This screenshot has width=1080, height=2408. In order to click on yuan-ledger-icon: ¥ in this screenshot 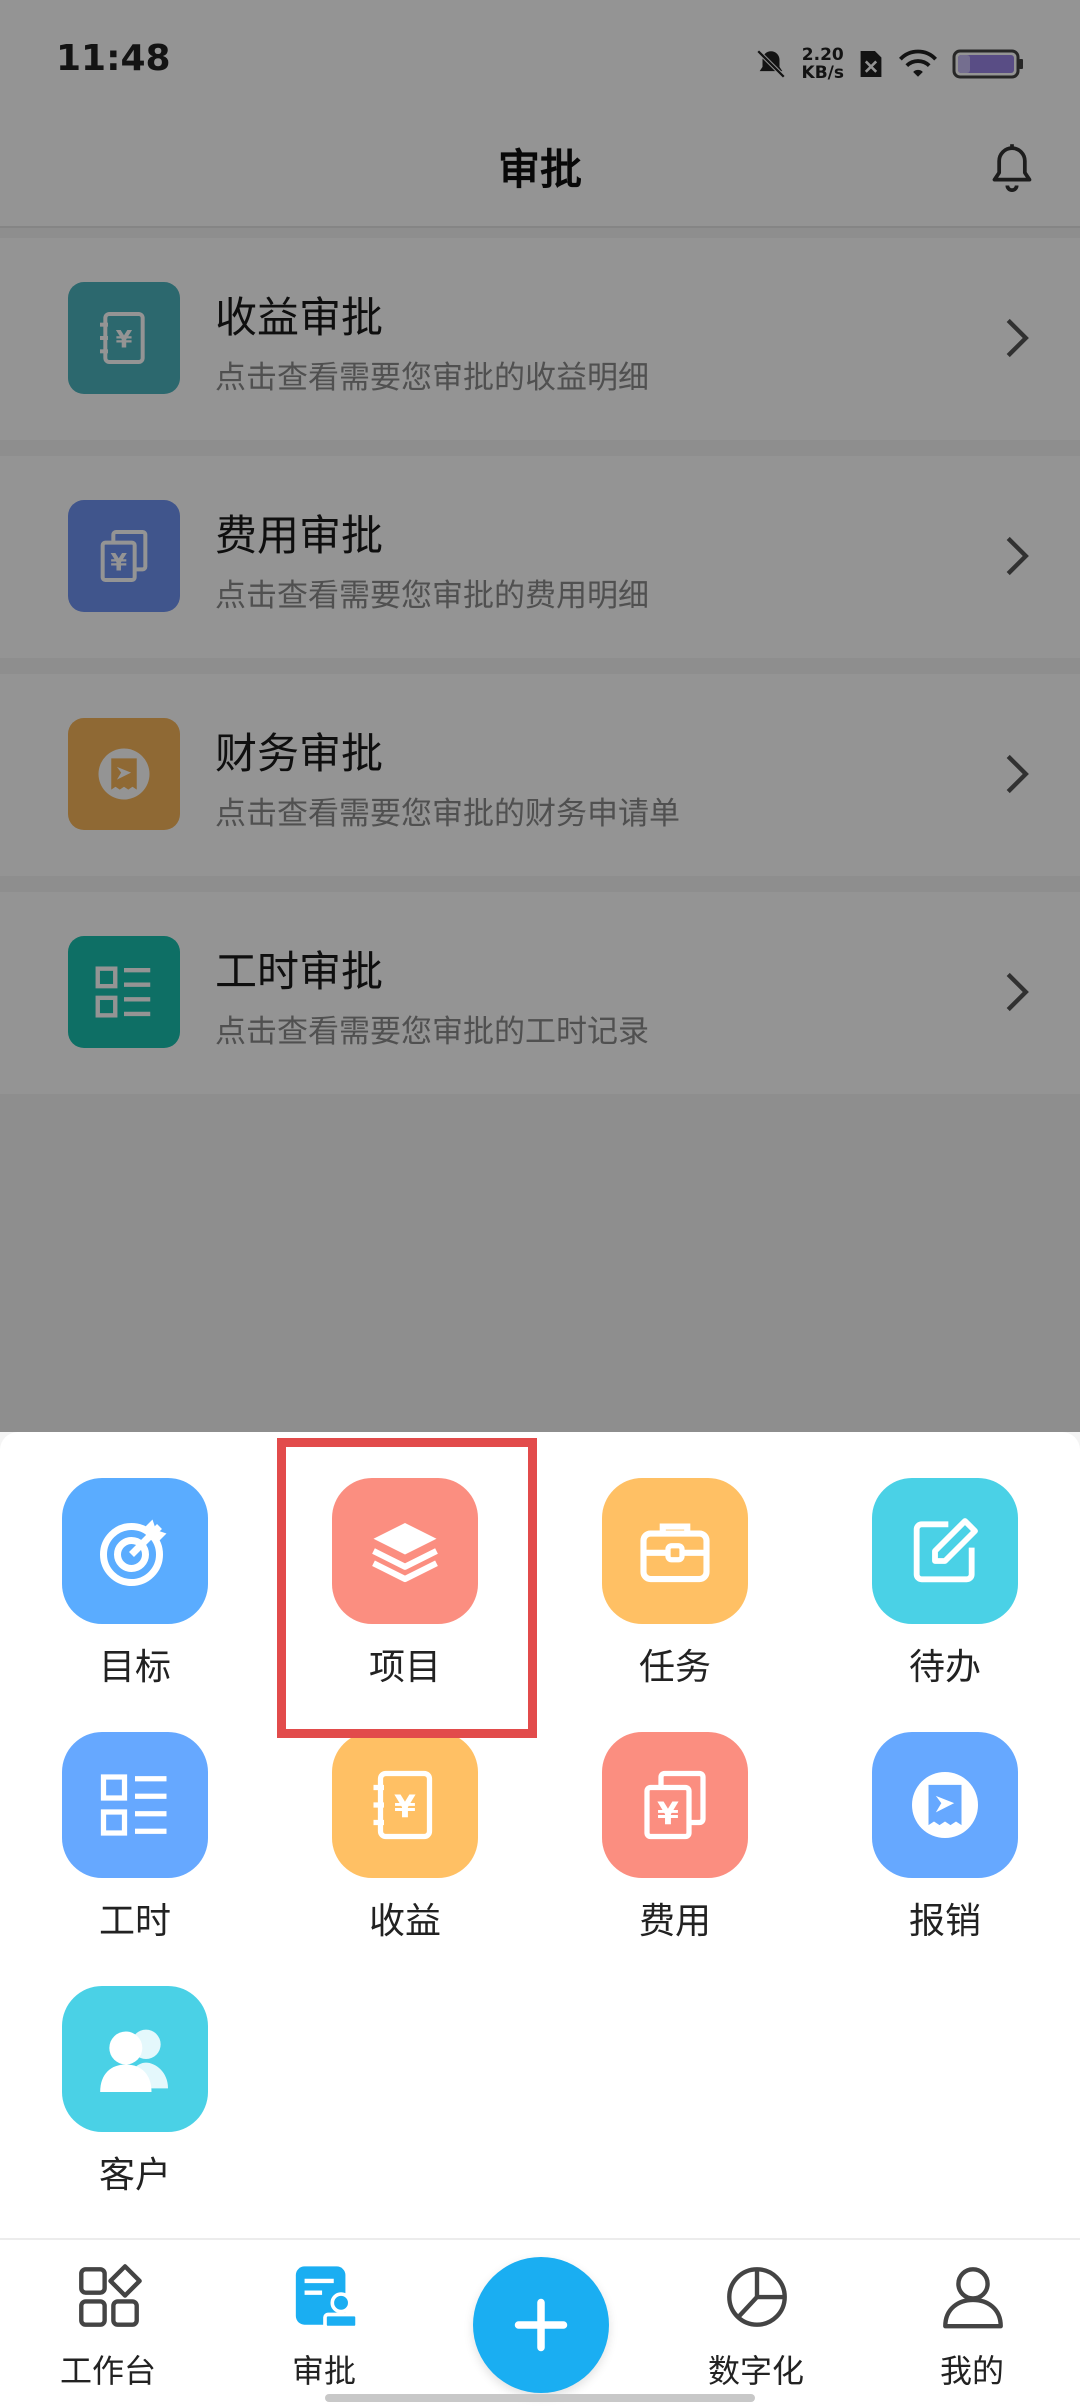, I will do `click(403, 1805)`.